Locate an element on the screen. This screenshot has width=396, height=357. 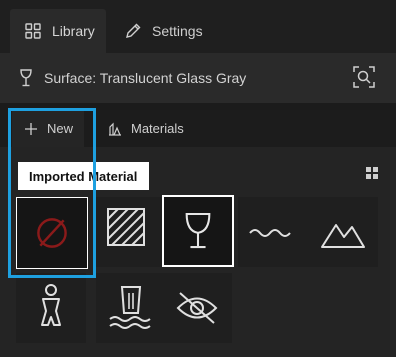
tab-new: New is located at coordinates (48, 128).